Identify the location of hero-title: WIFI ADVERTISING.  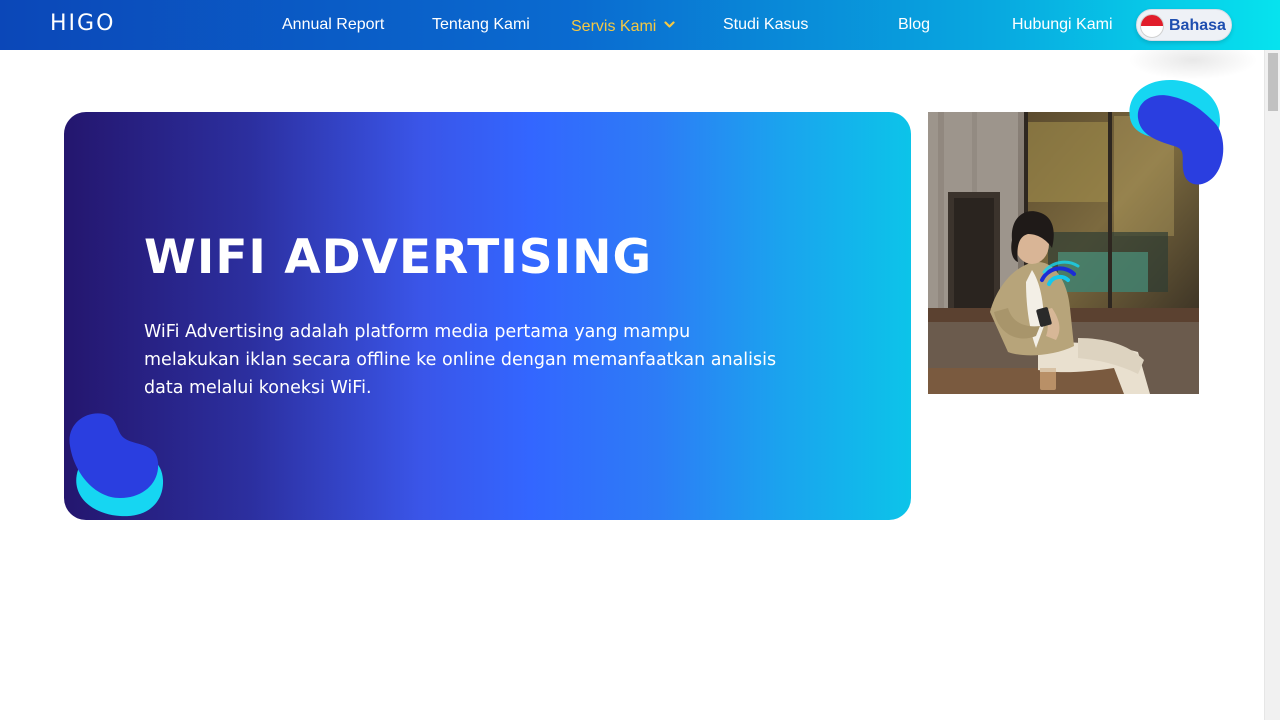
(398, 257).